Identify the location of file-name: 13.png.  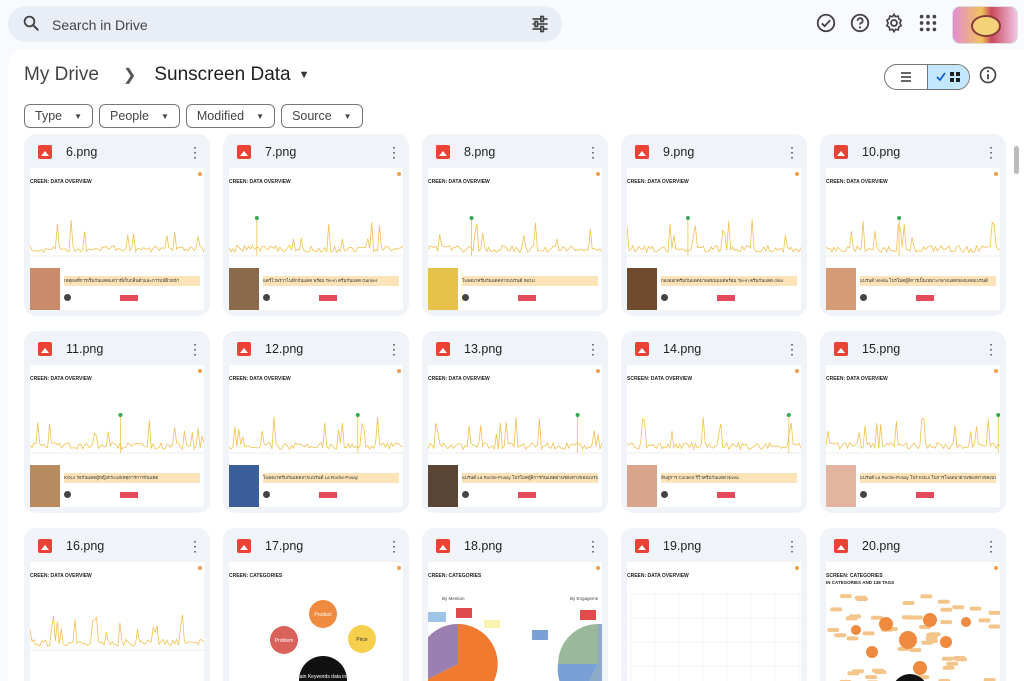
(525, 349).